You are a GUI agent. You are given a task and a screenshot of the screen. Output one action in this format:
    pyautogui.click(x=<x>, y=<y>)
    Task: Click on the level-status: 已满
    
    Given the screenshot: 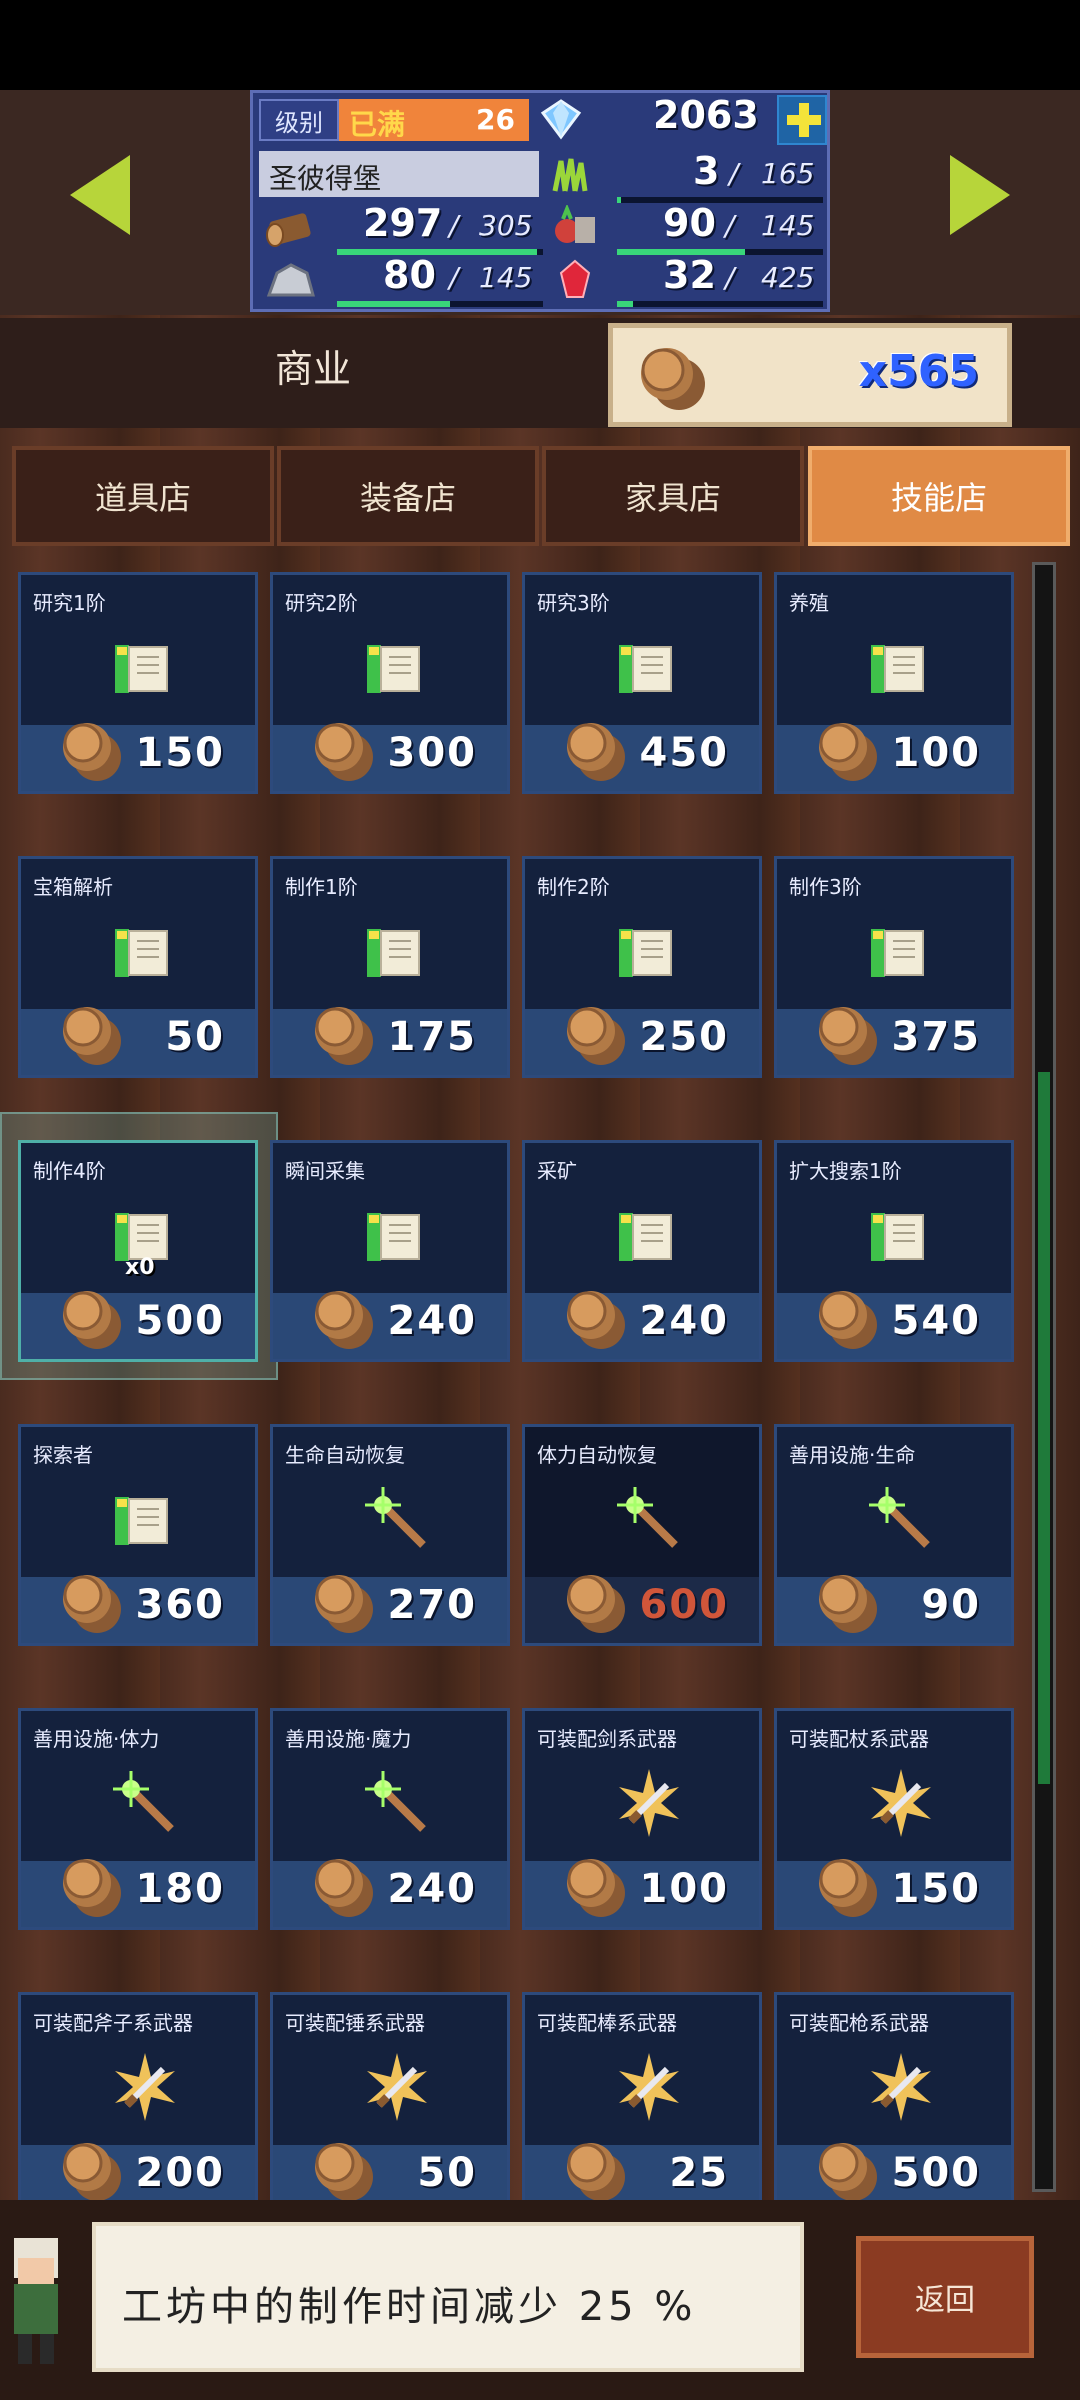 What is the action you would take?
    pyautogui.click(x=377, y=124)
    